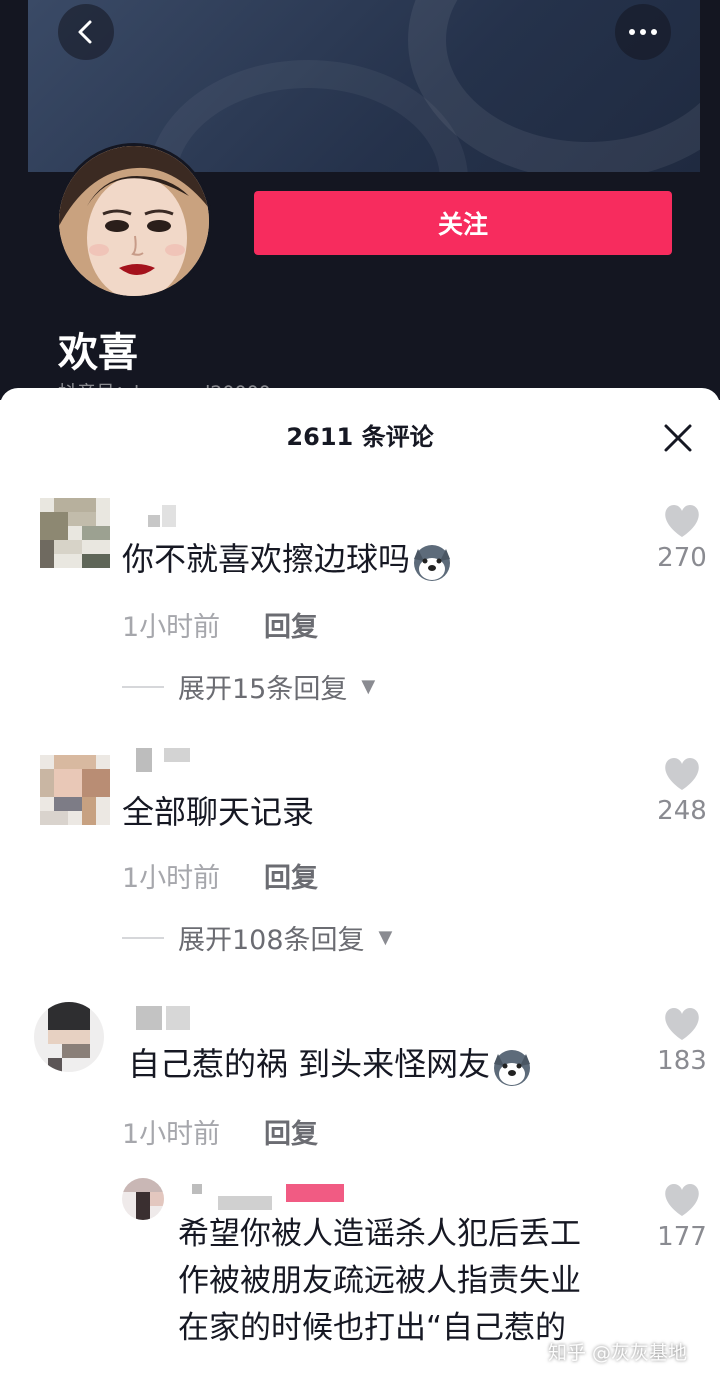 The image size is (720, 1387). What do you see at coordinates (331, 1065) in the screenshot?
I see `comment-text: 自己惹的祸 到头来怪网友` at bounding box center [331, 1065].